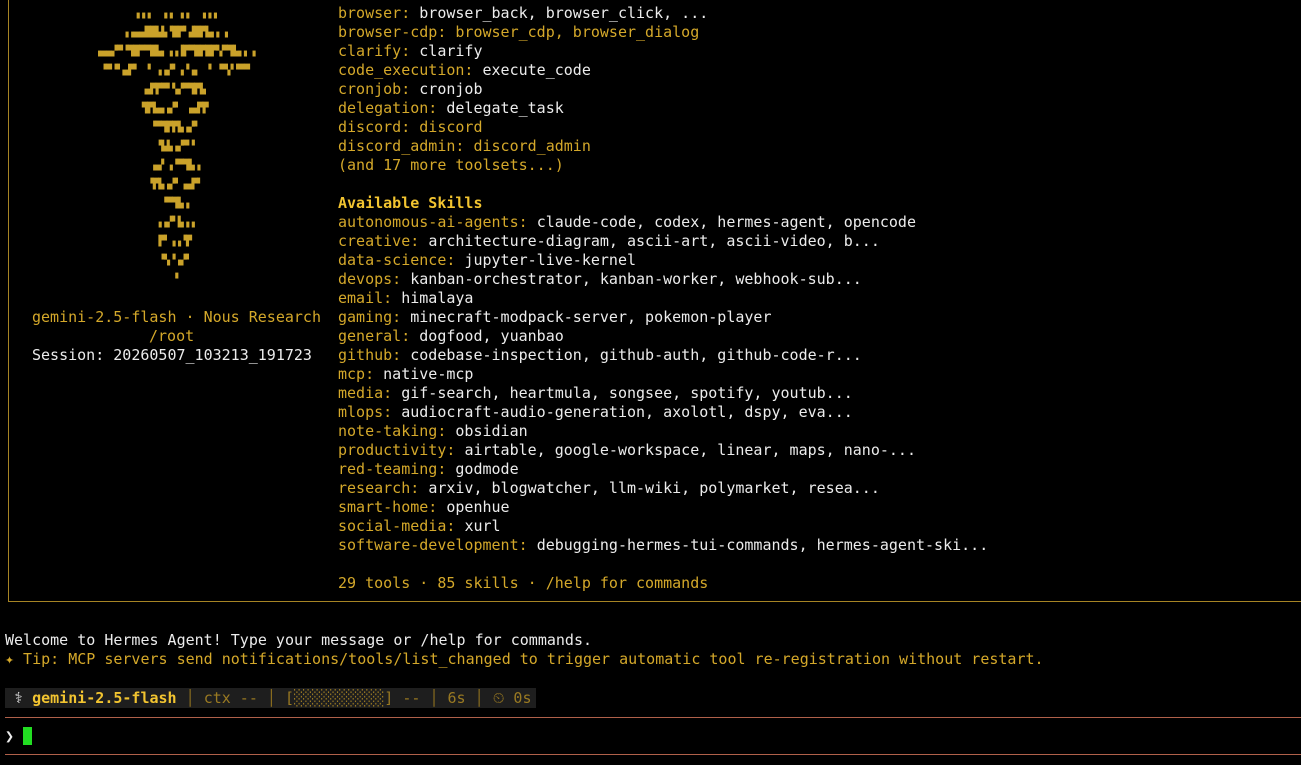 The height and width of the screenshot is (765, 1301). What do you see at coordinates (591, 317) in the screenshot?
I see `skill-category-skills: minecraft-modpack-server, pokemon-player` at bounding box center [591, 317].